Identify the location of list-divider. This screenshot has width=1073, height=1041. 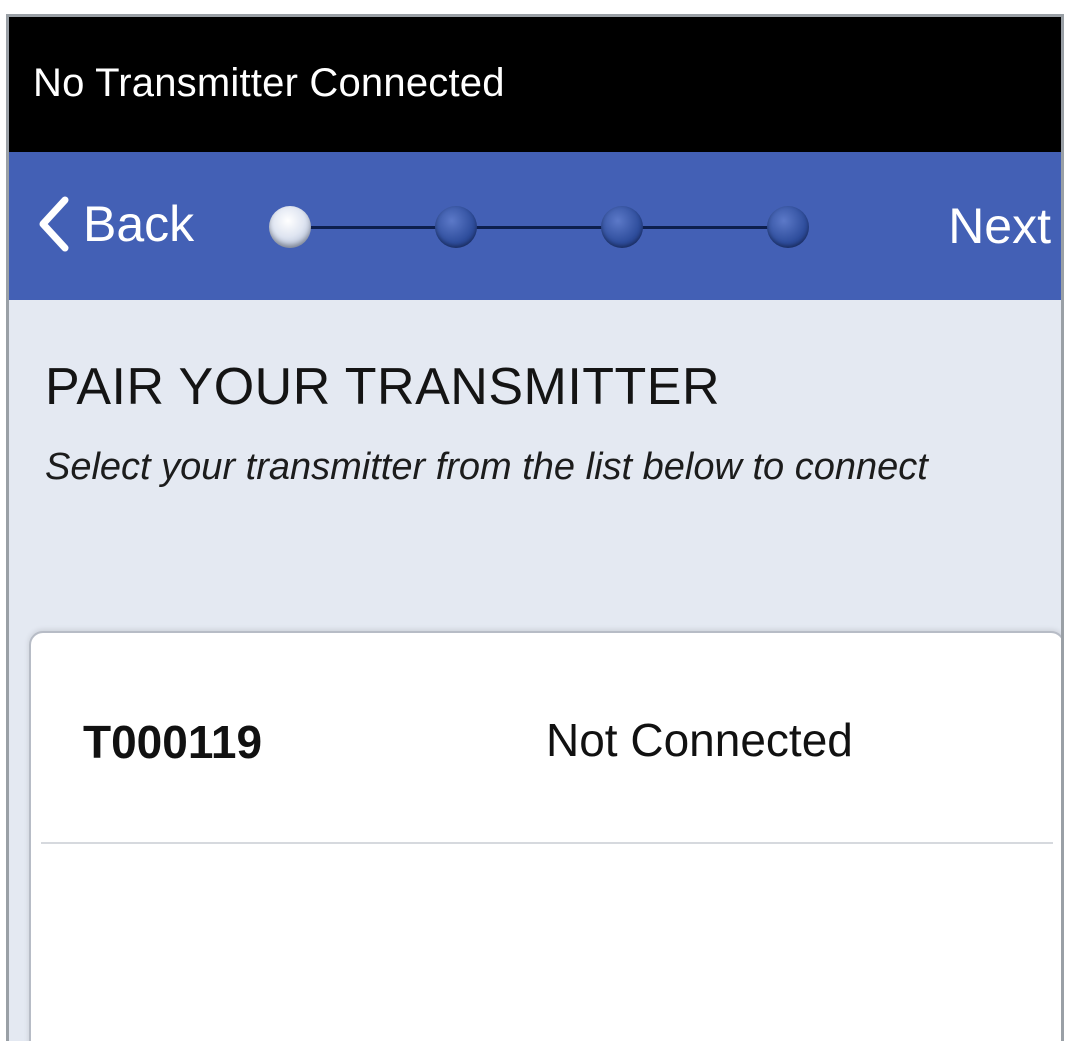
(547, 843).